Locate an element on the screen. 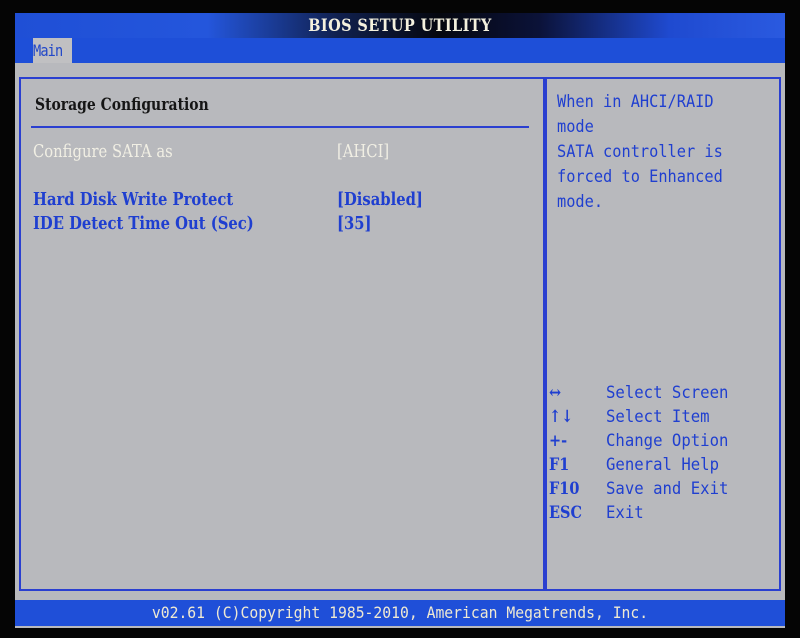  key-legend-item: ↔ Select Screen is located at coordinates (663, 395).